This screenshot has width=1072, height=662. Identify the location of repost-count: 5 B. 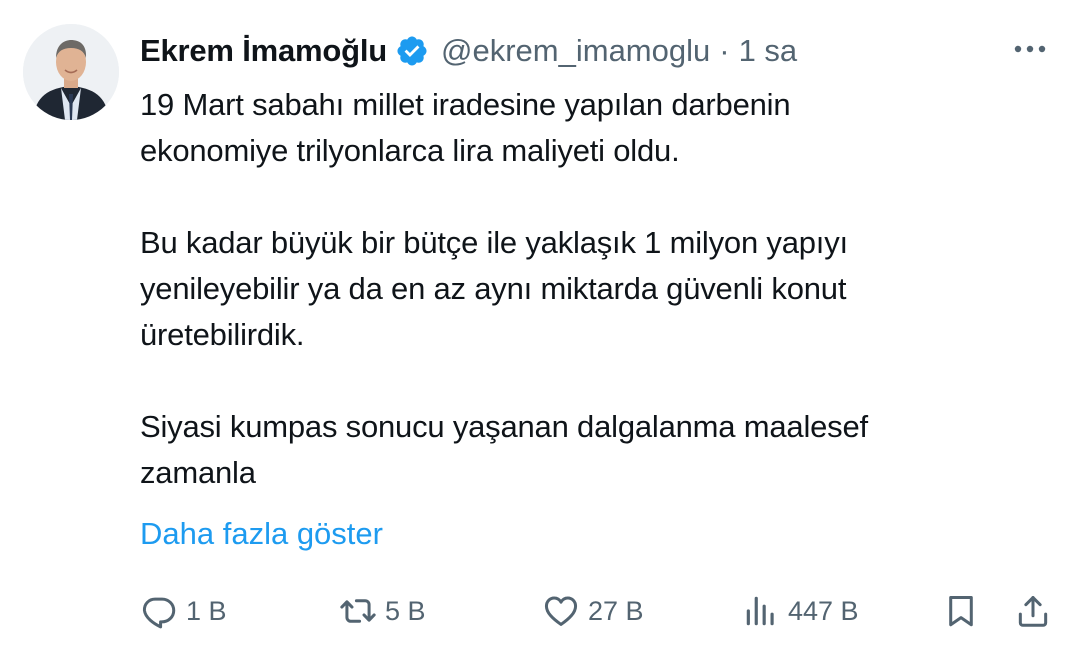
(405, 610).